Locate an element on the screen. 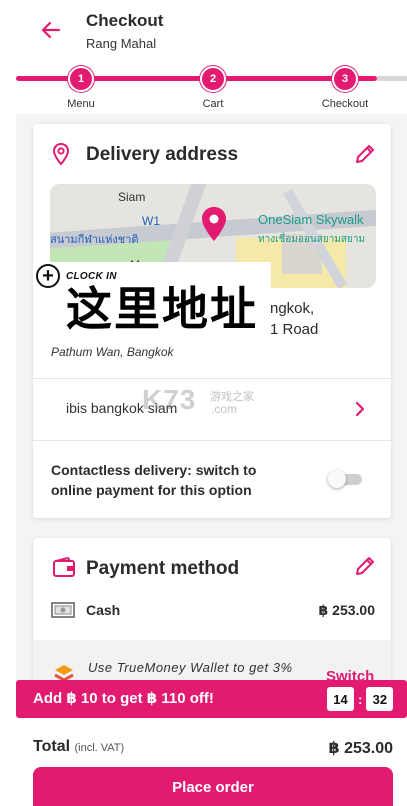 The image size is (407, 806). map-label-onesiam: OneSiam Skywalk is located at coordinates (311, 219).